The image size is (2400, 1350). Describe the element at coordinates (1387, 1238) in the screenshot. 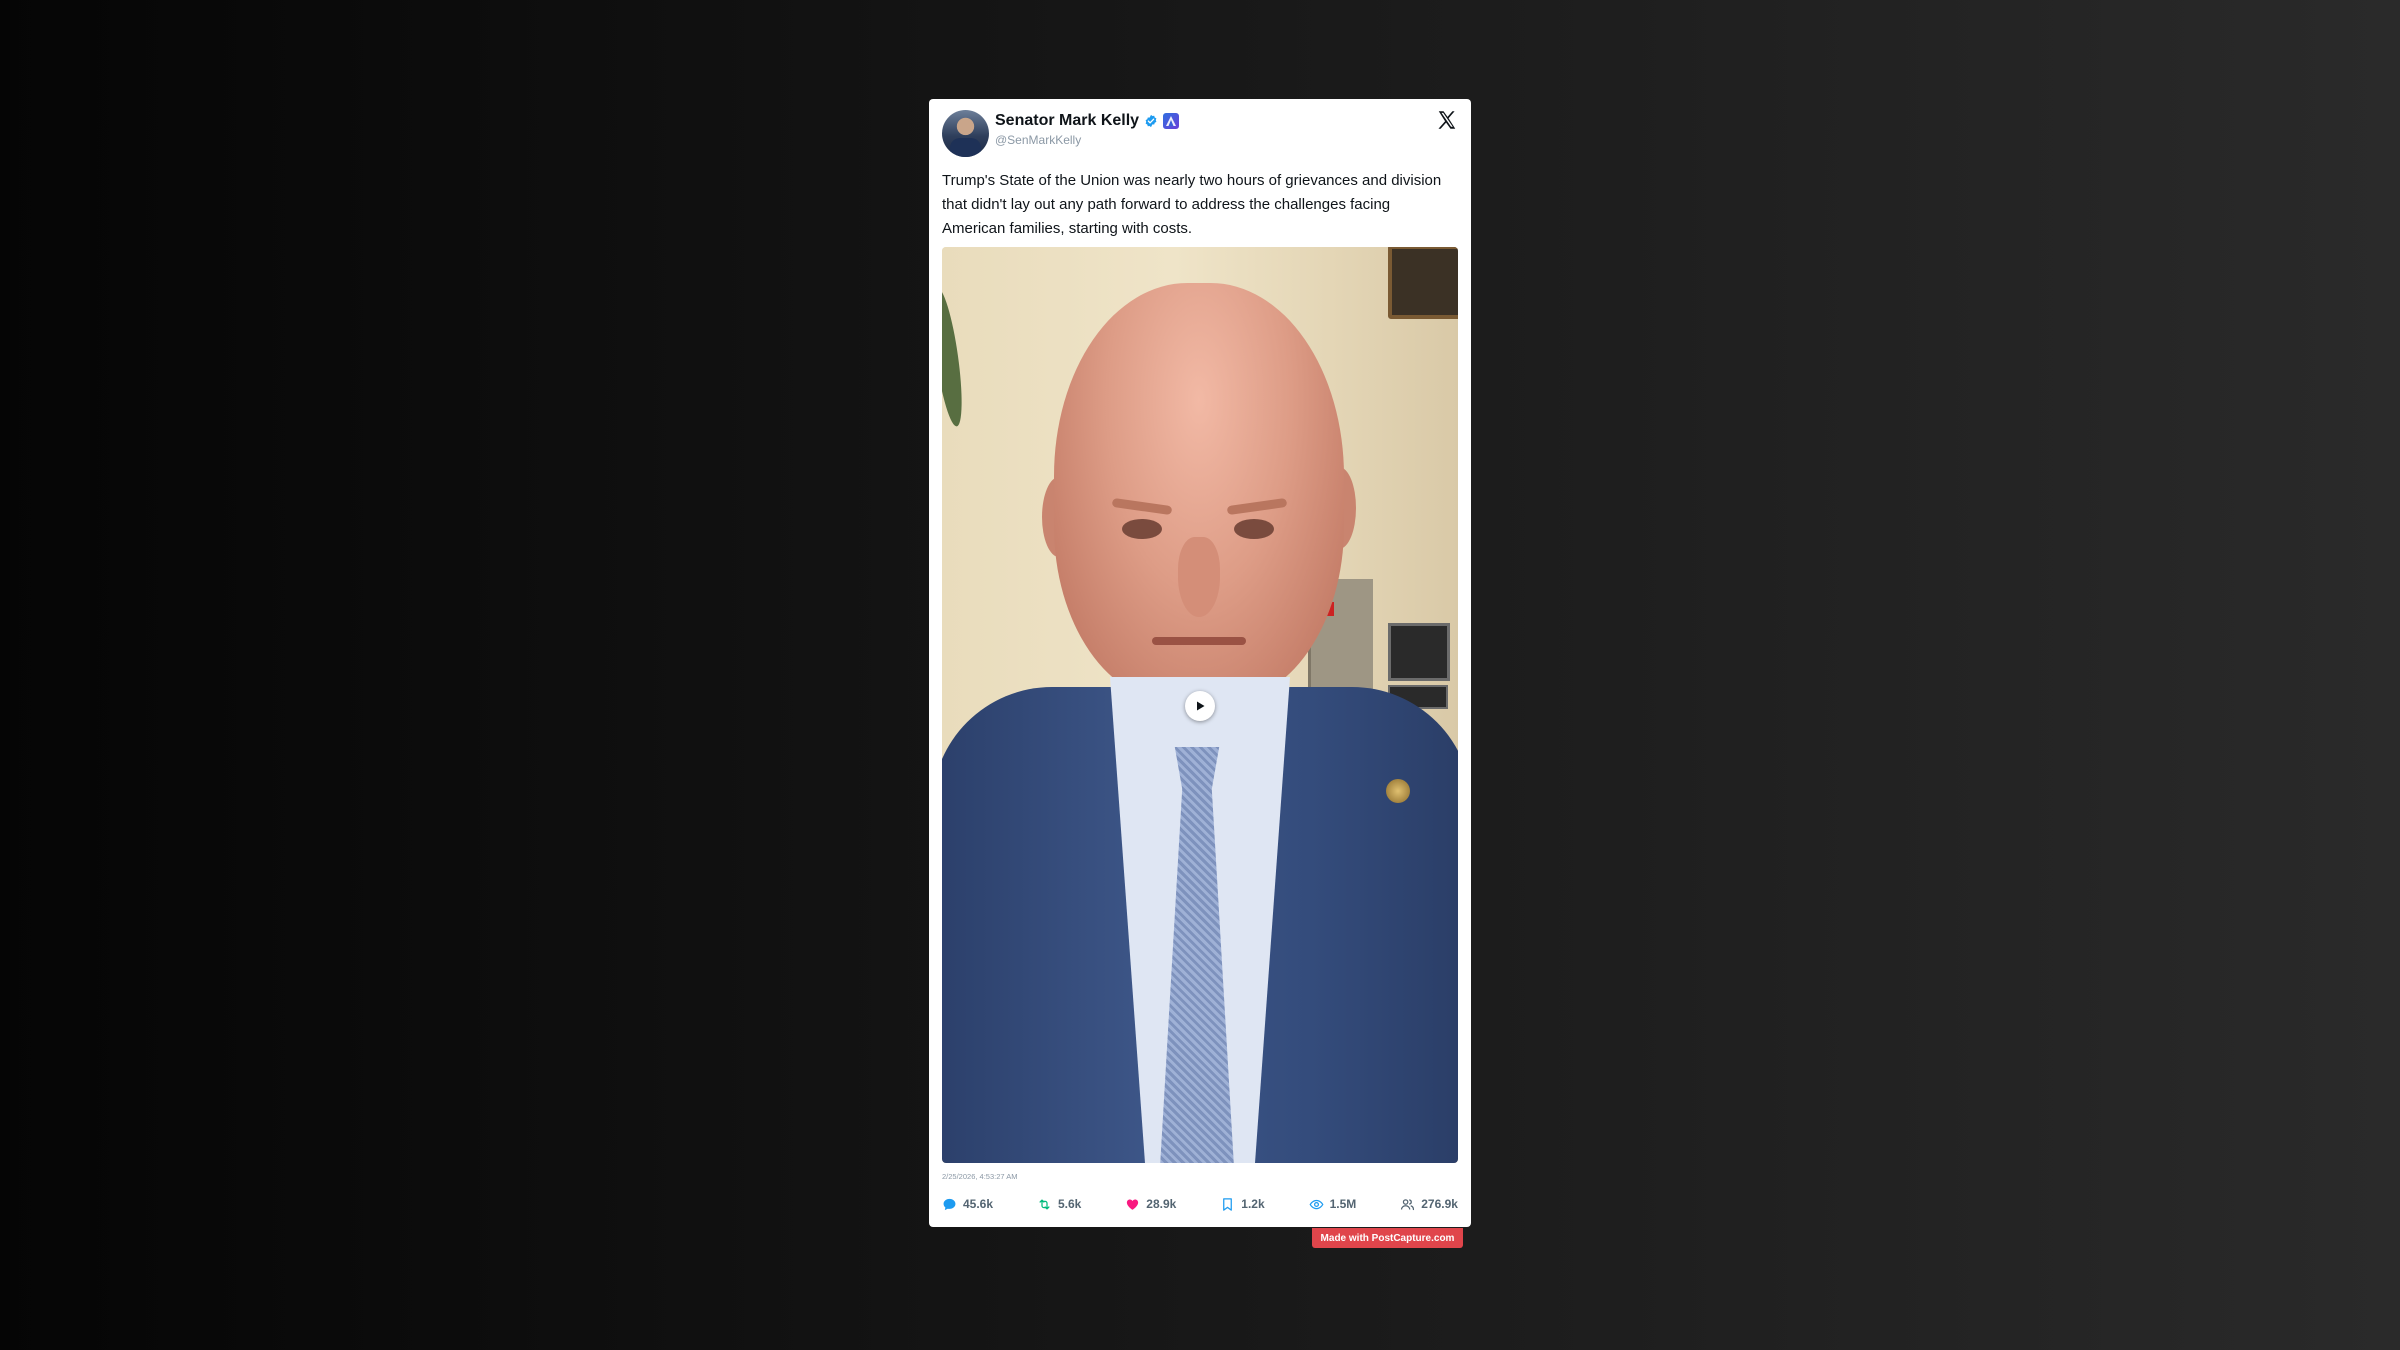

I see `watermark-badge: Made with PostCapture.com` at that location.